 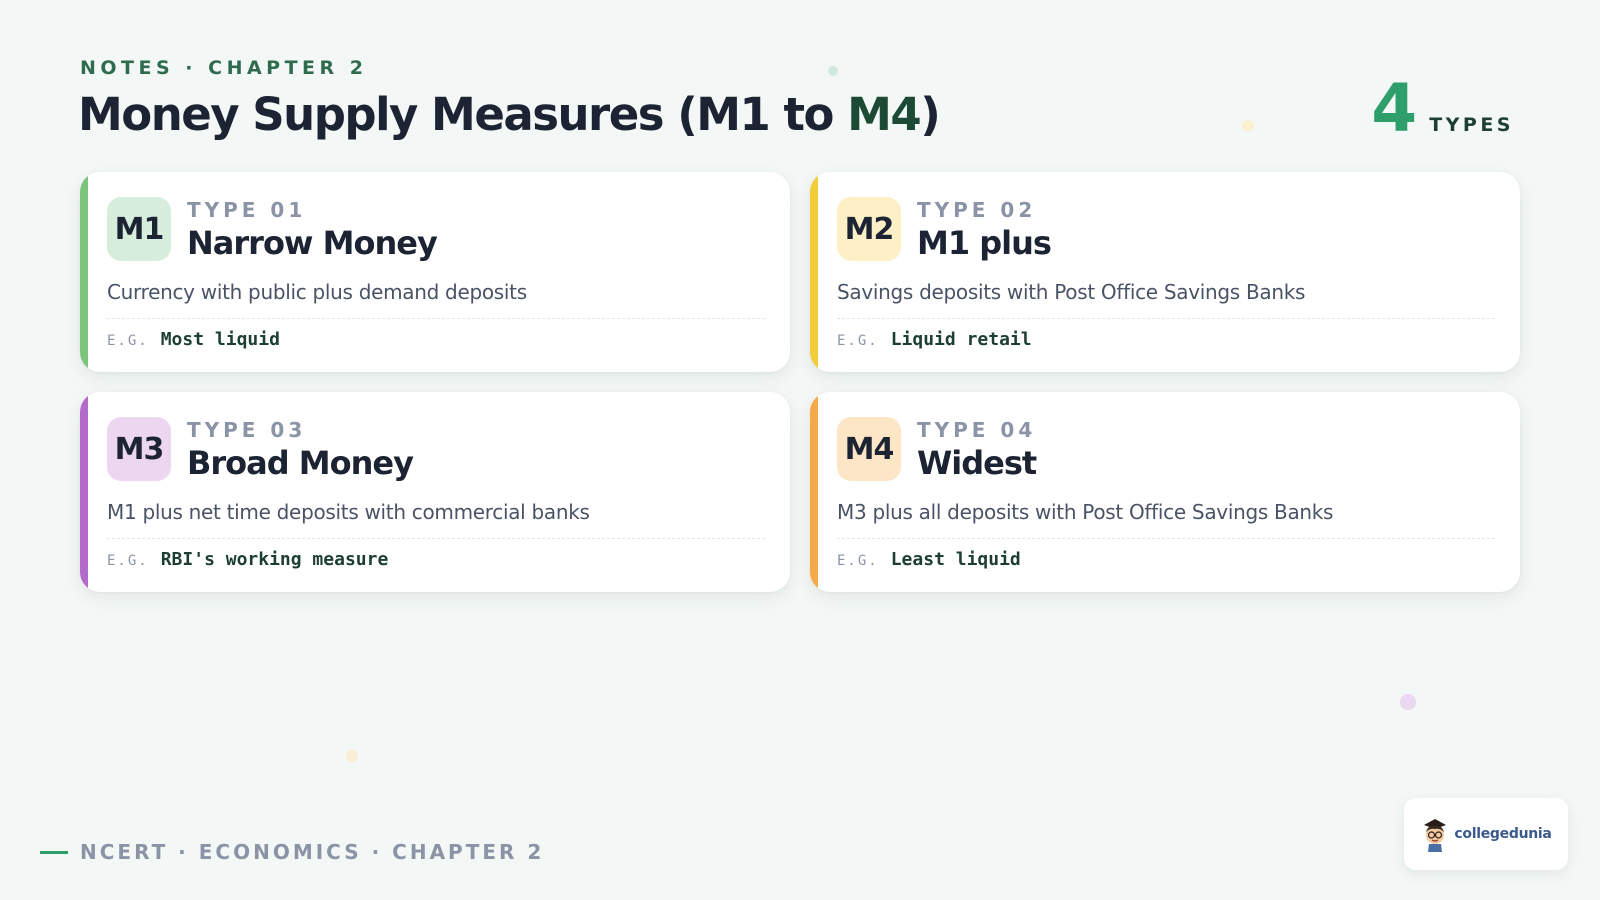 I want to click on card-badge: M4, so click(x=869, y=449).